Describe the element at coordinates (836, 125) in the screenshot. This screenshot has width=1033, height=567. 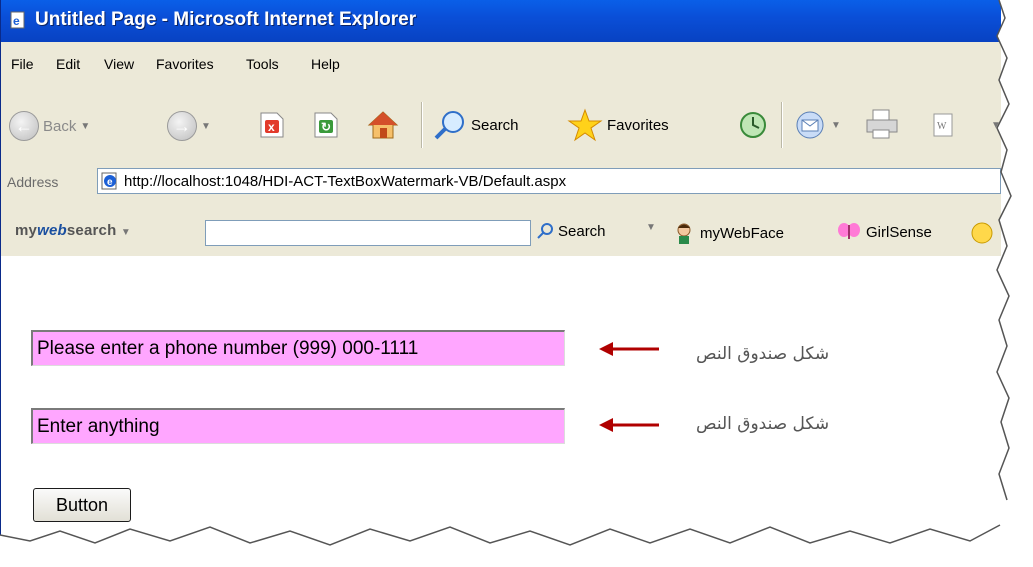
I see `mail-dropdown-icon: ▼` at that location.